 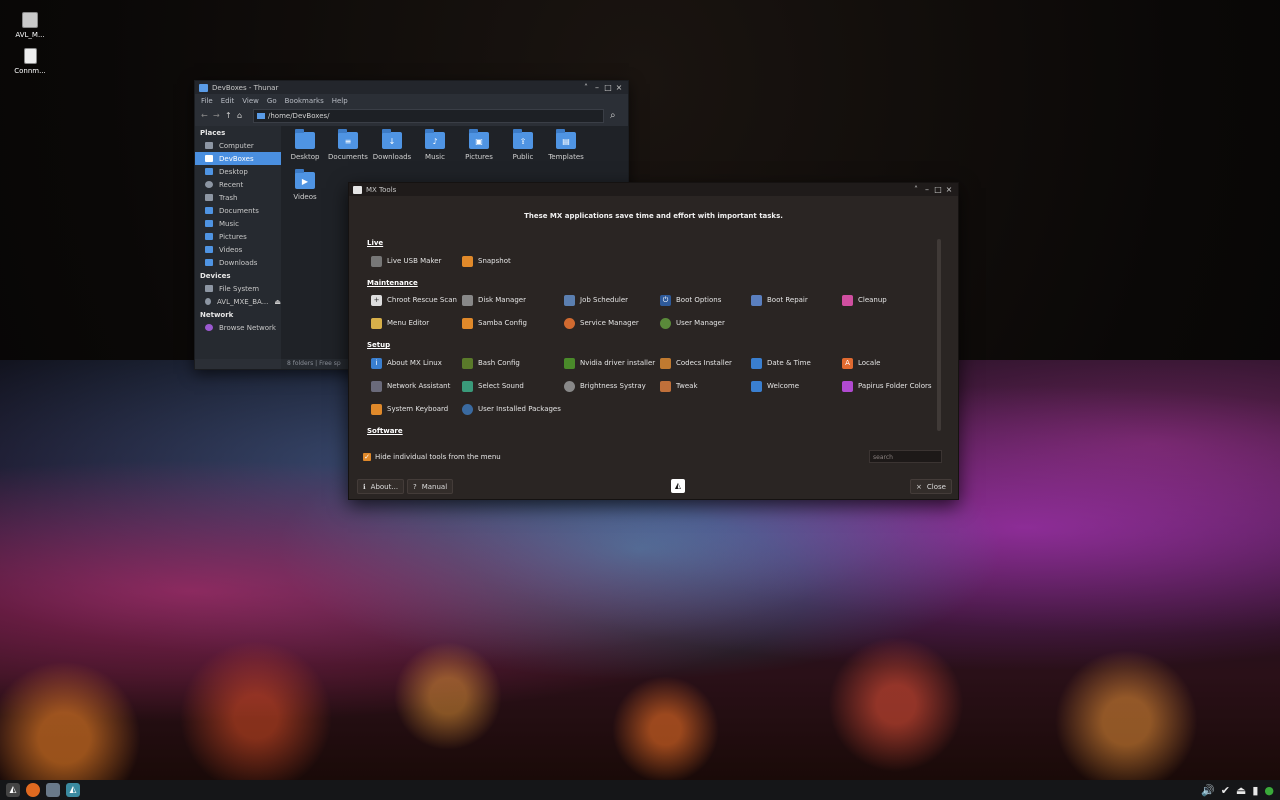 I want to click on places-header: Places, so click(x=213, y=133).